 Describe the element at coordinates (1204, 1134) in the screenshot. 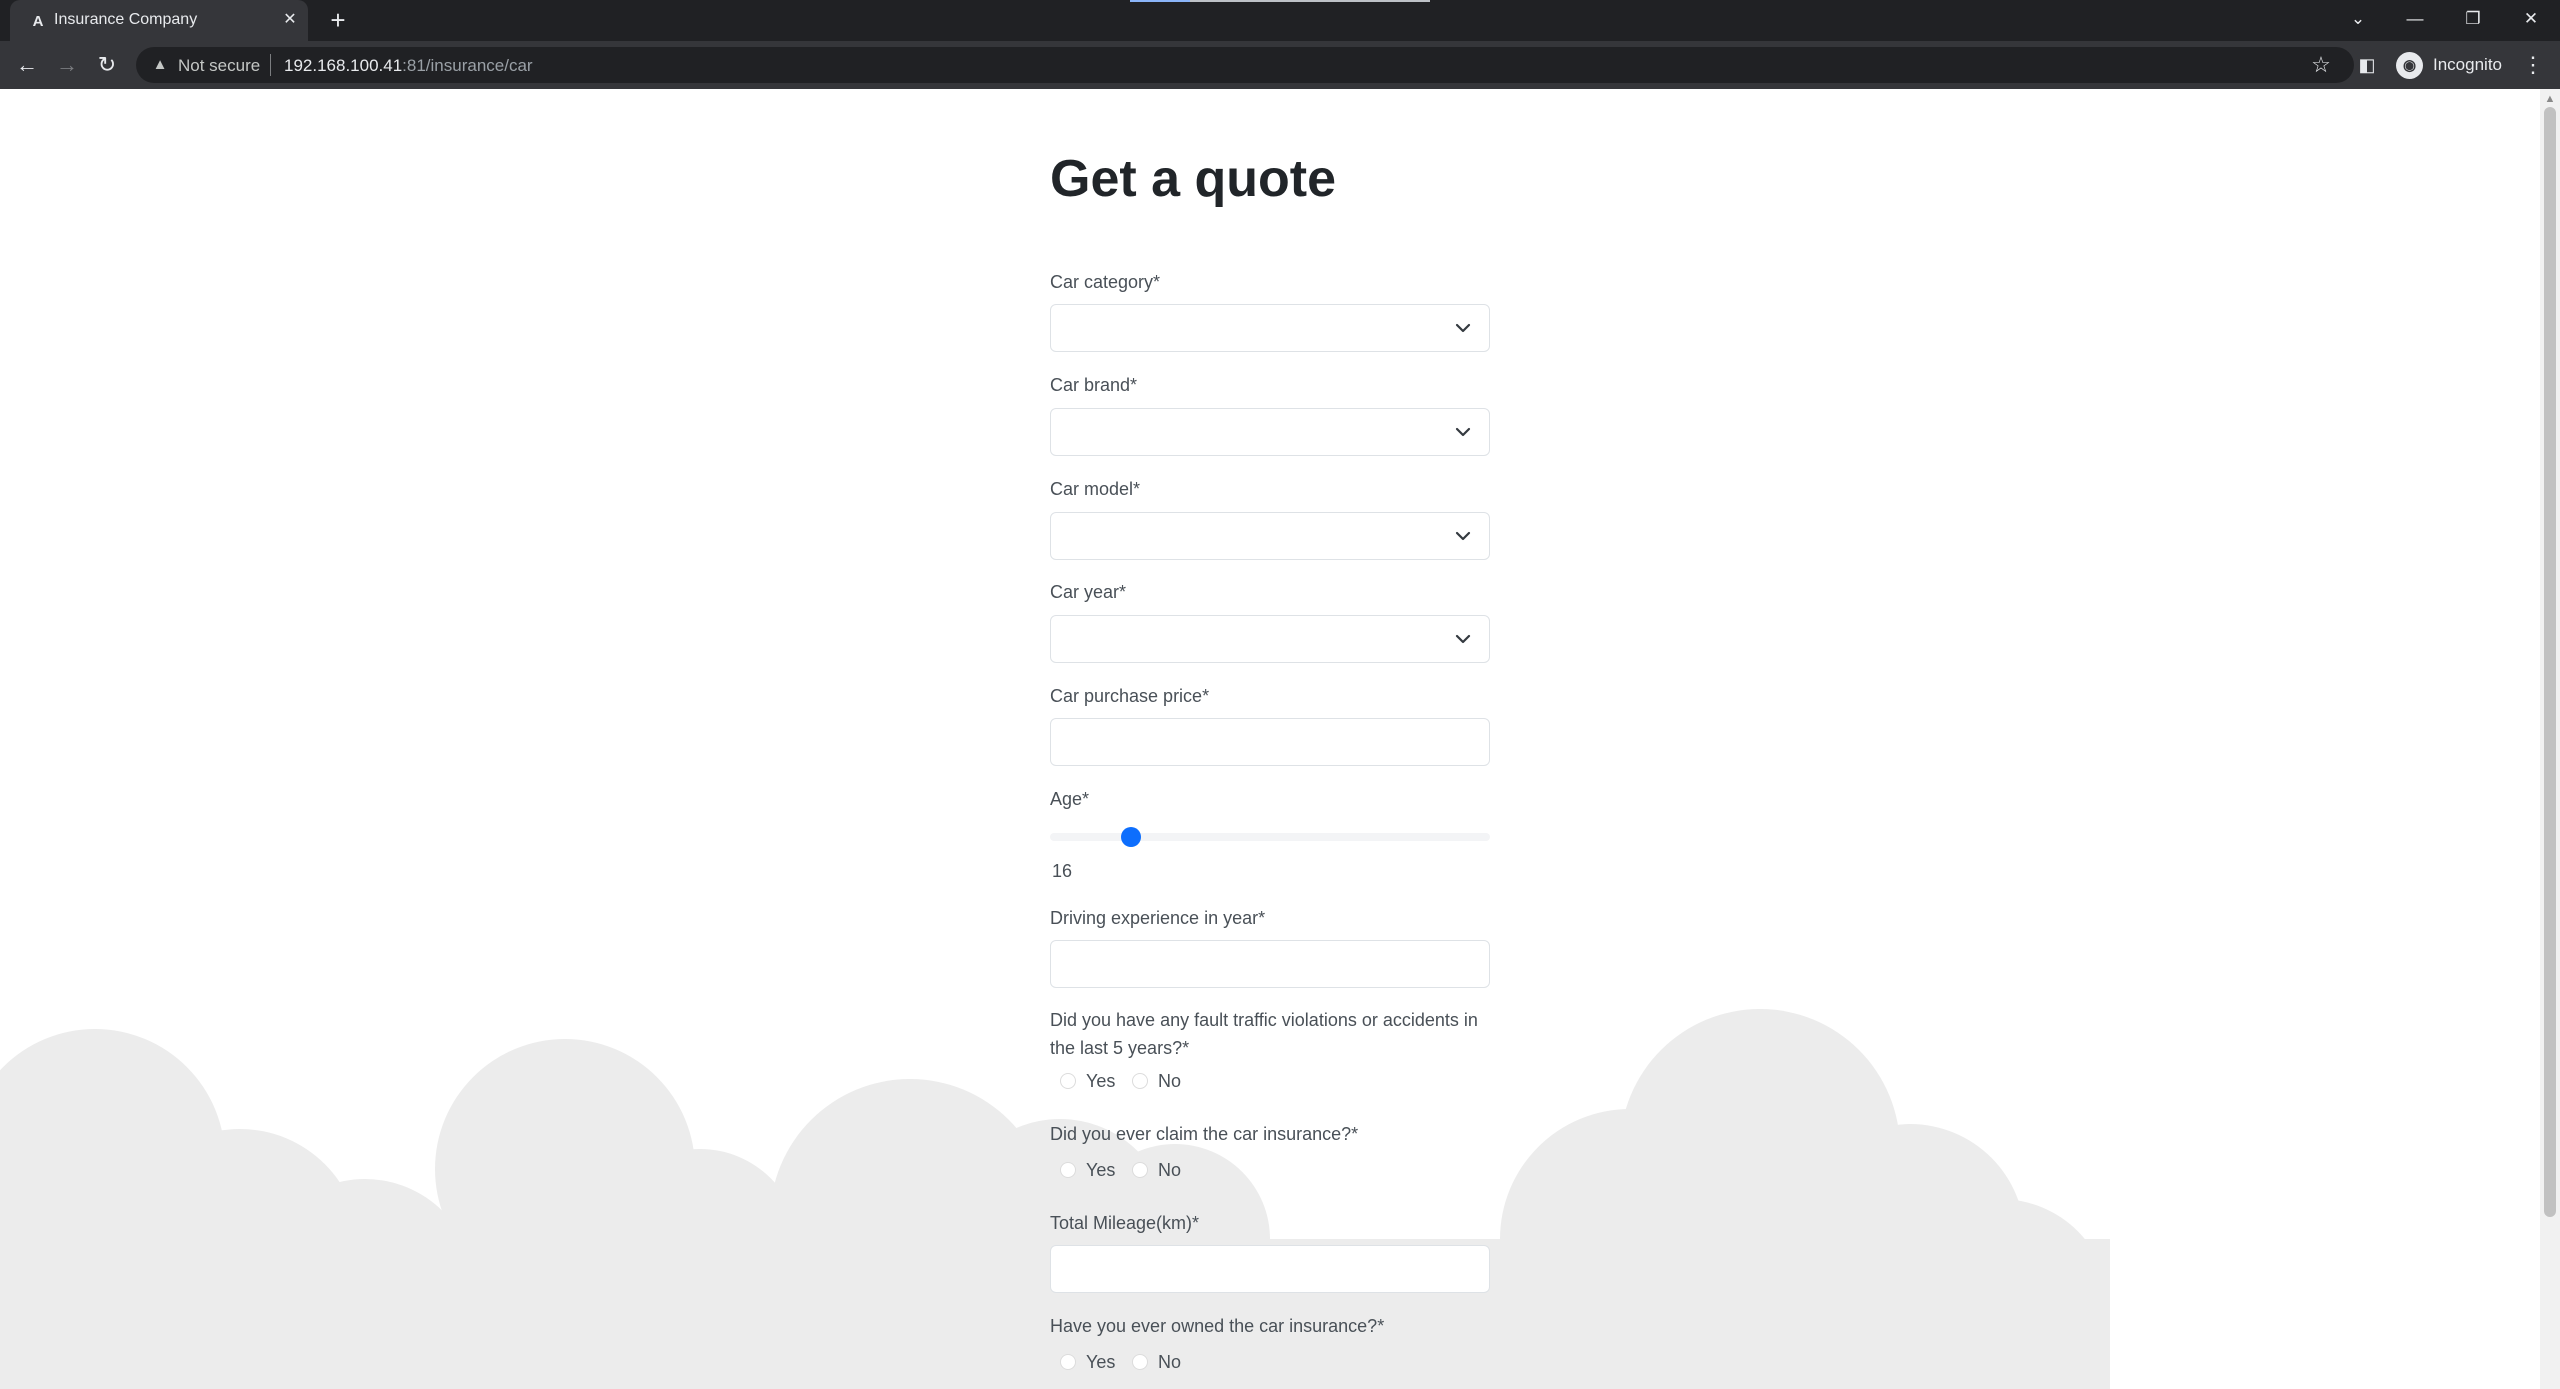

I see `claimed-label: Did you ever claim the car insurance?*` at that location.